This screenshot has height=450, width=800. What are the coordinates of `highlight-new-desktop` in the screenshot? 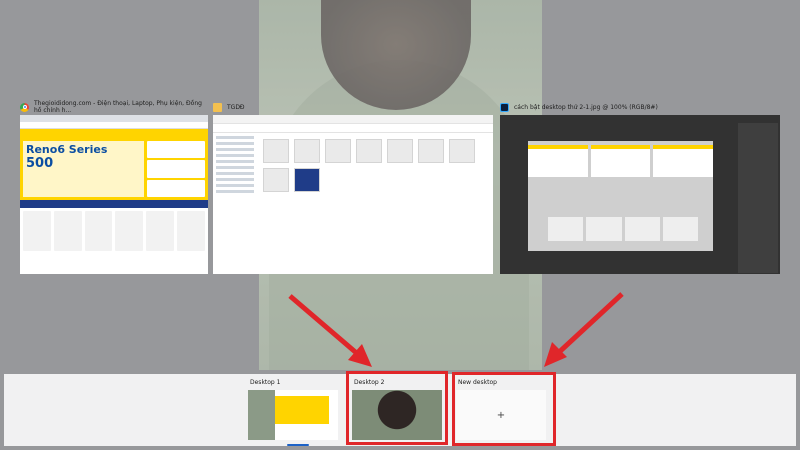 It's located at (504, 409).